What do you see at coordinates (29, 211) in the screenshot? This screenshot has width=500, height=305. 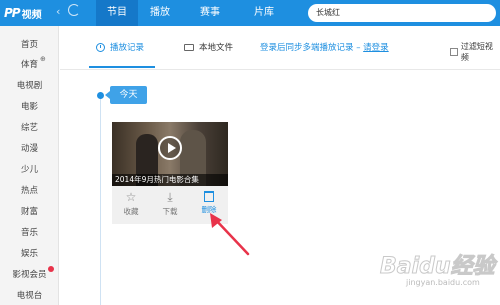 I see `sidebar-item-finance: 财富` at bounding box center [29, 211].